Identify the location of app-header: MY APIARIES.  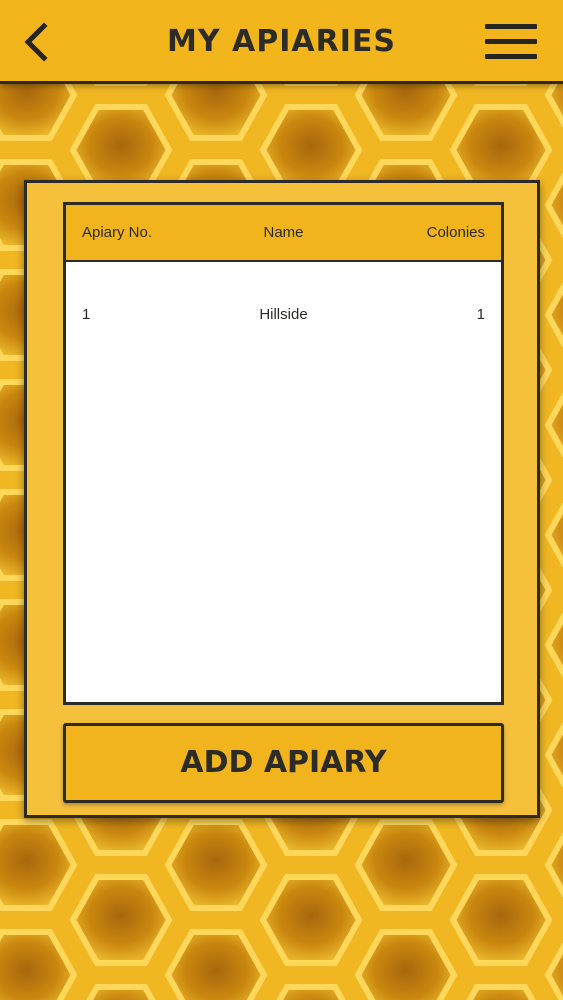
(281, 42).